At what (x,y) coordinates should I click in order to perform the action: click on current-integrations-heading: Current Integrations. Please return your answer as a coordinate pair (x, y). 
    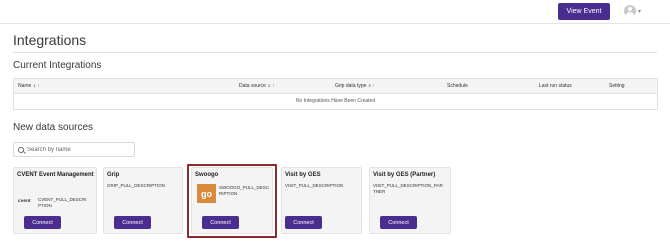
    Looking at the image, I should click on (57, 65).